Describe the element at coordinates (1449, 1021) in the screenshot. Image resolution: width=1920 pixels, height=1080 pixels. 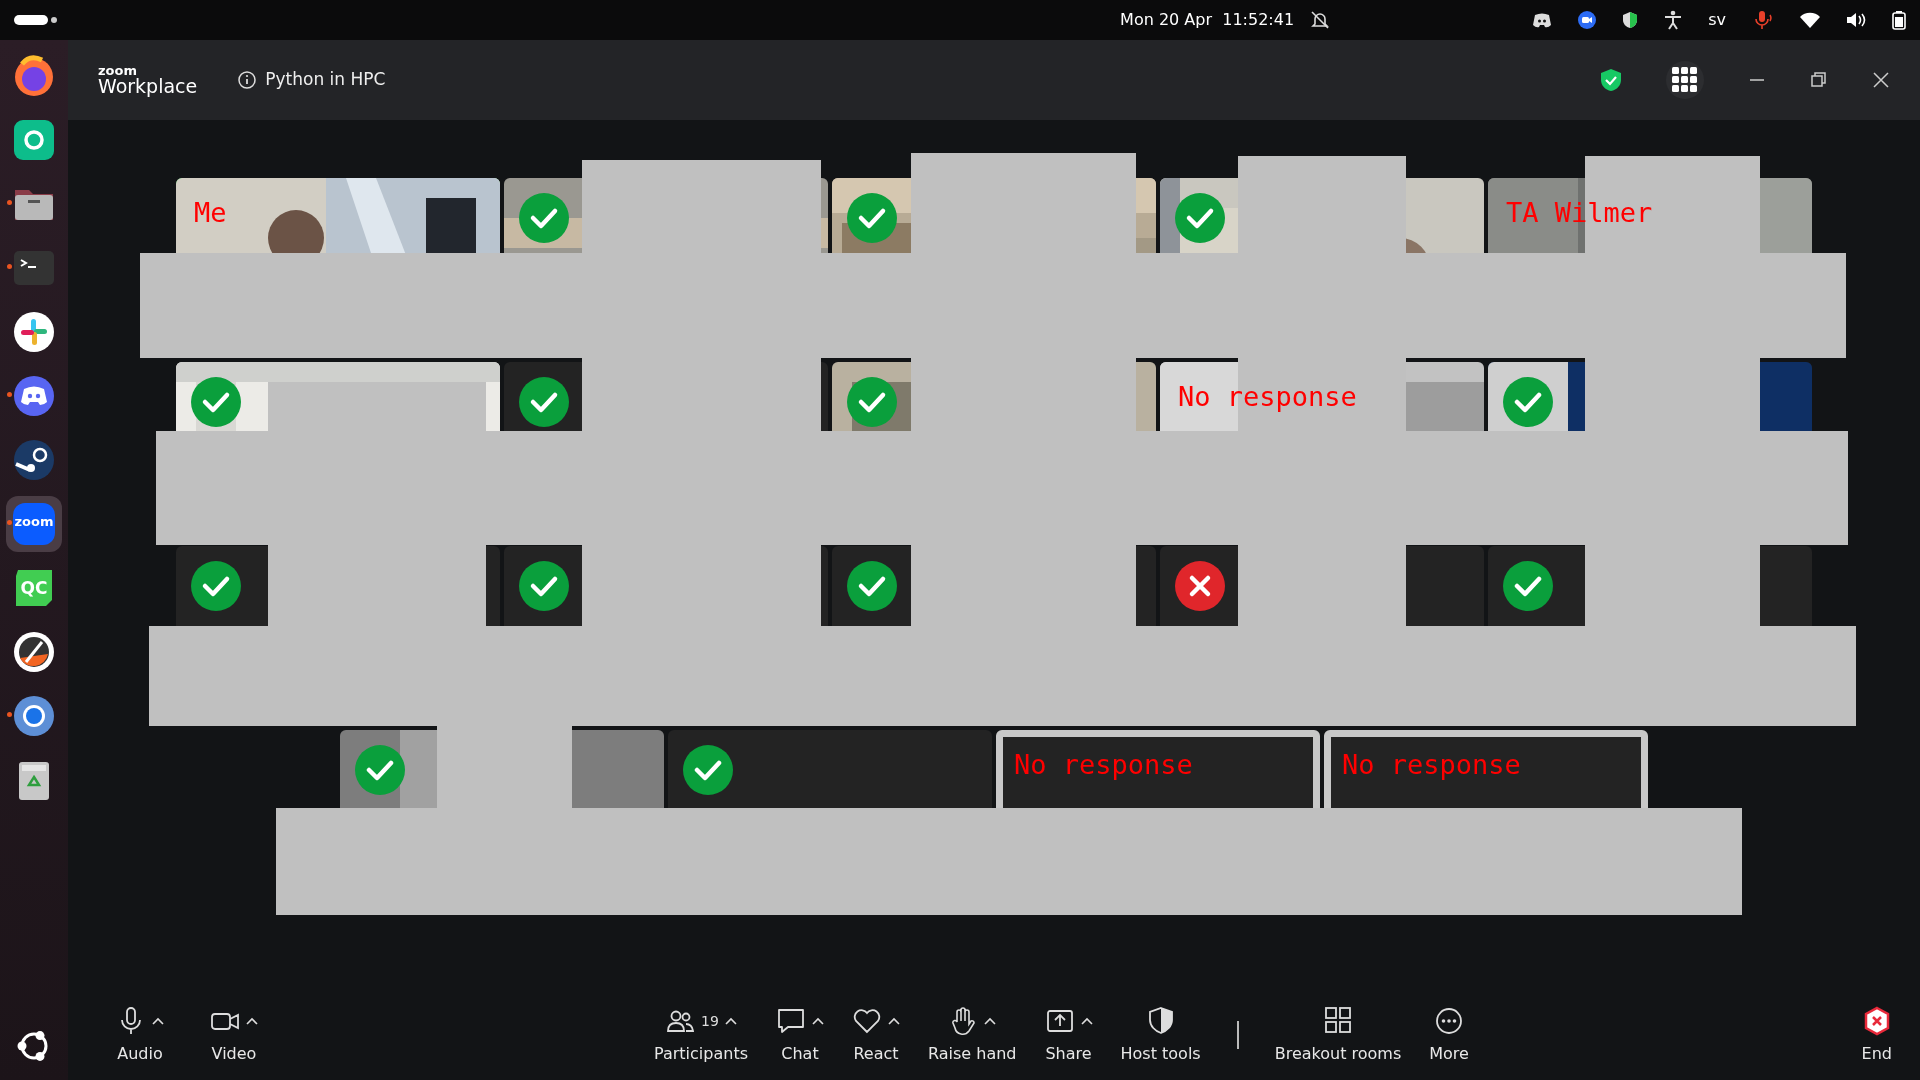
I see `more-icon` at that location.